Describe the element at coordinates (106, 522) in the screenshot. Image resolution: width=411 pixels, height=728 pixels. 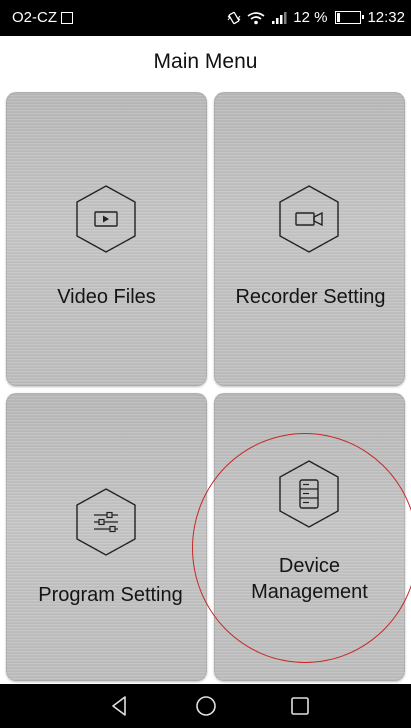
I see `sliders-icon` at that location.